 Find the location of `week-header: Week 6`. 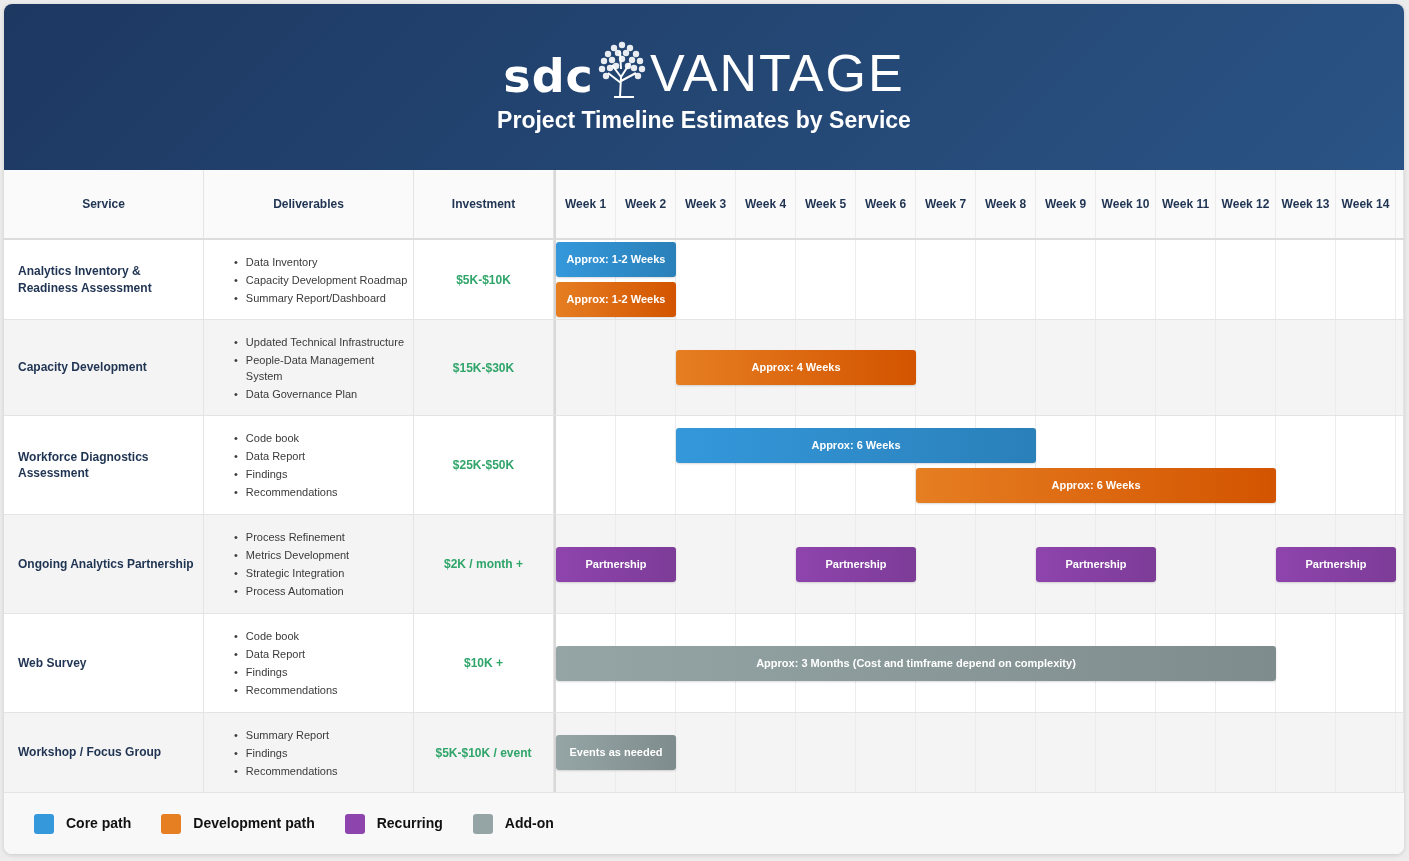

week-header: Week 6 is located at coordinates (886, 204).